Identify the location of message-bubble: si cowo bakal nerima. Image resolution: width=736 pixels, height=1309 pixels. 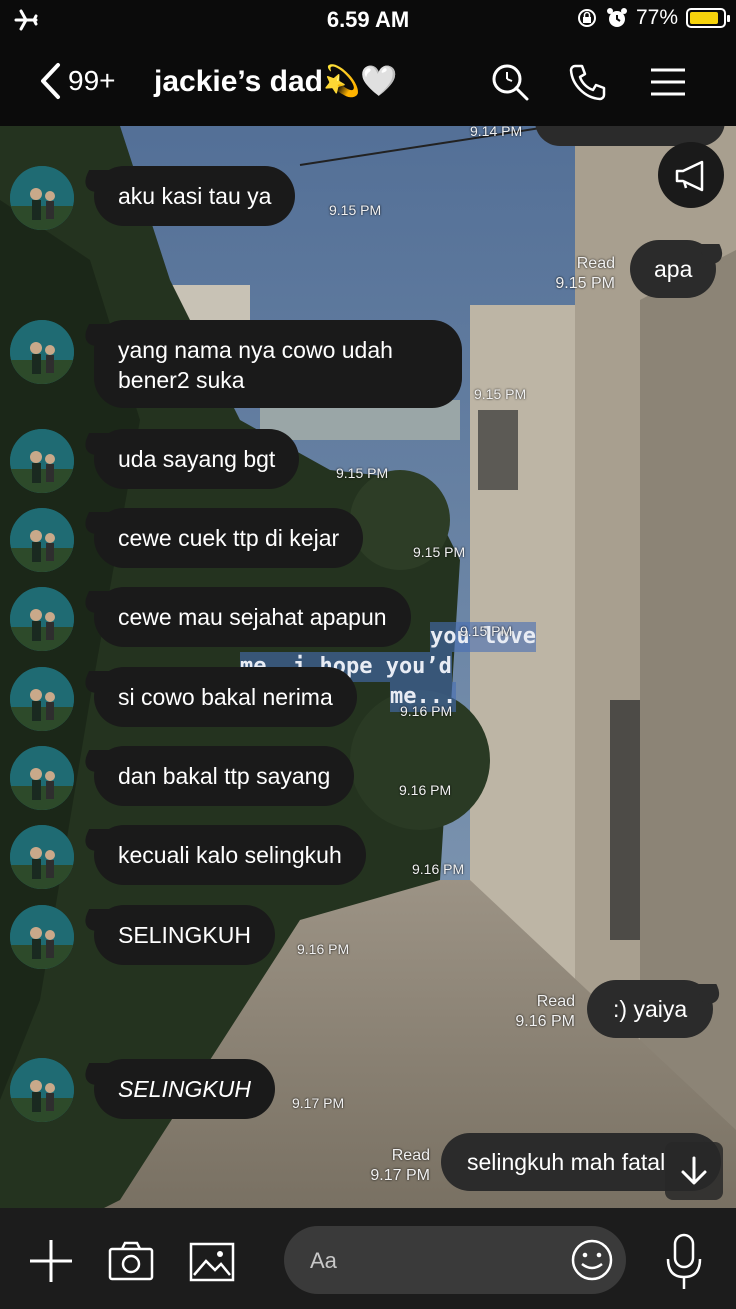
(225, 697).